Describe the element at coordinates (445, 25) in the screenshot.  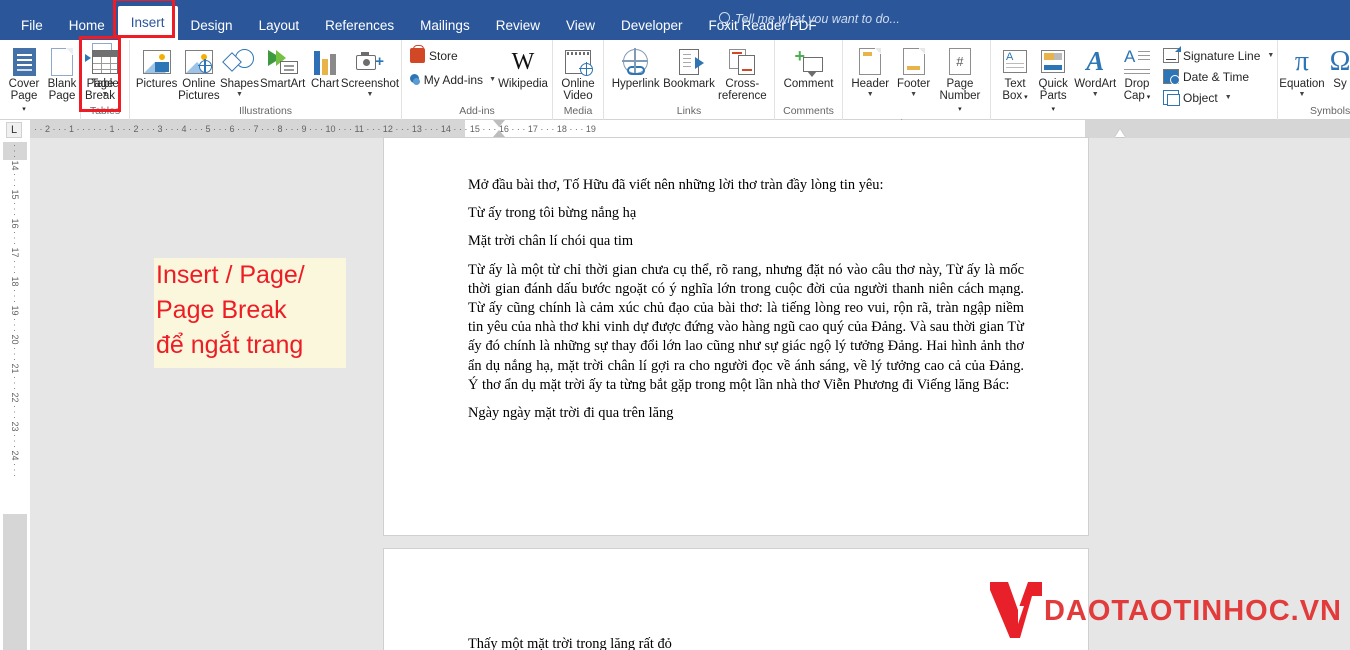
I see `tab-mailings: Mailings` at that location.